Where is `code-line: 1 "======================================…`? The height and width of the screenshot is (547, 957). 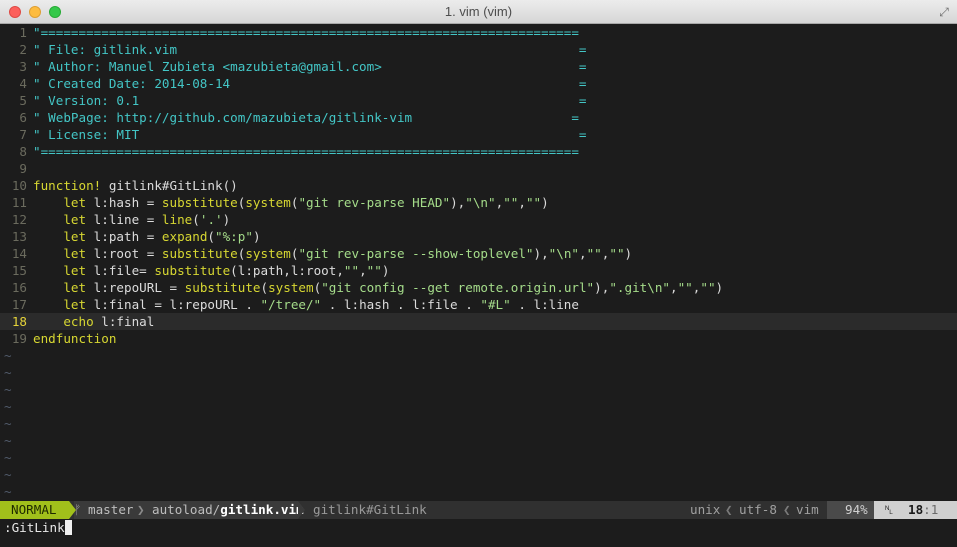 code-line: 1 "======================================… is located at coordinates (478, 32).